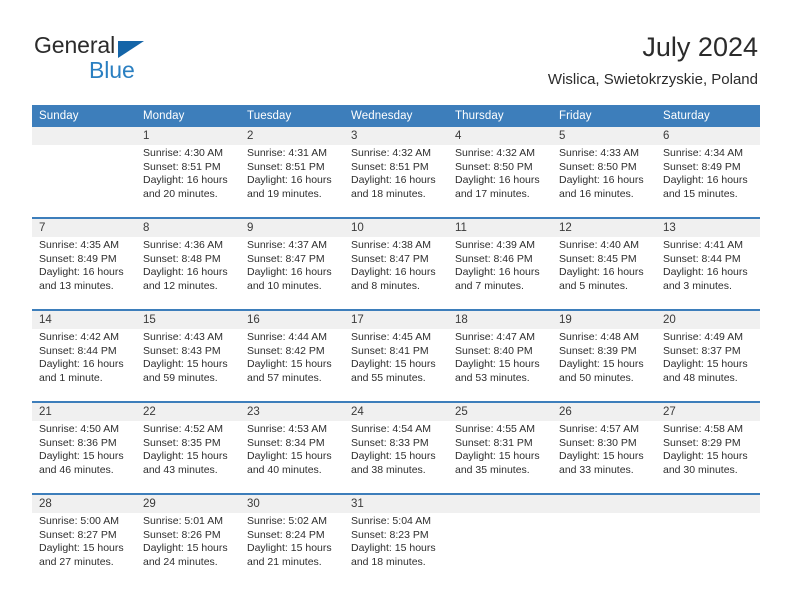 The image size is (792, 612). Describe the element at coordinates (396, 319) in the screenshot. I see `day-number-cell: 17` at that location.